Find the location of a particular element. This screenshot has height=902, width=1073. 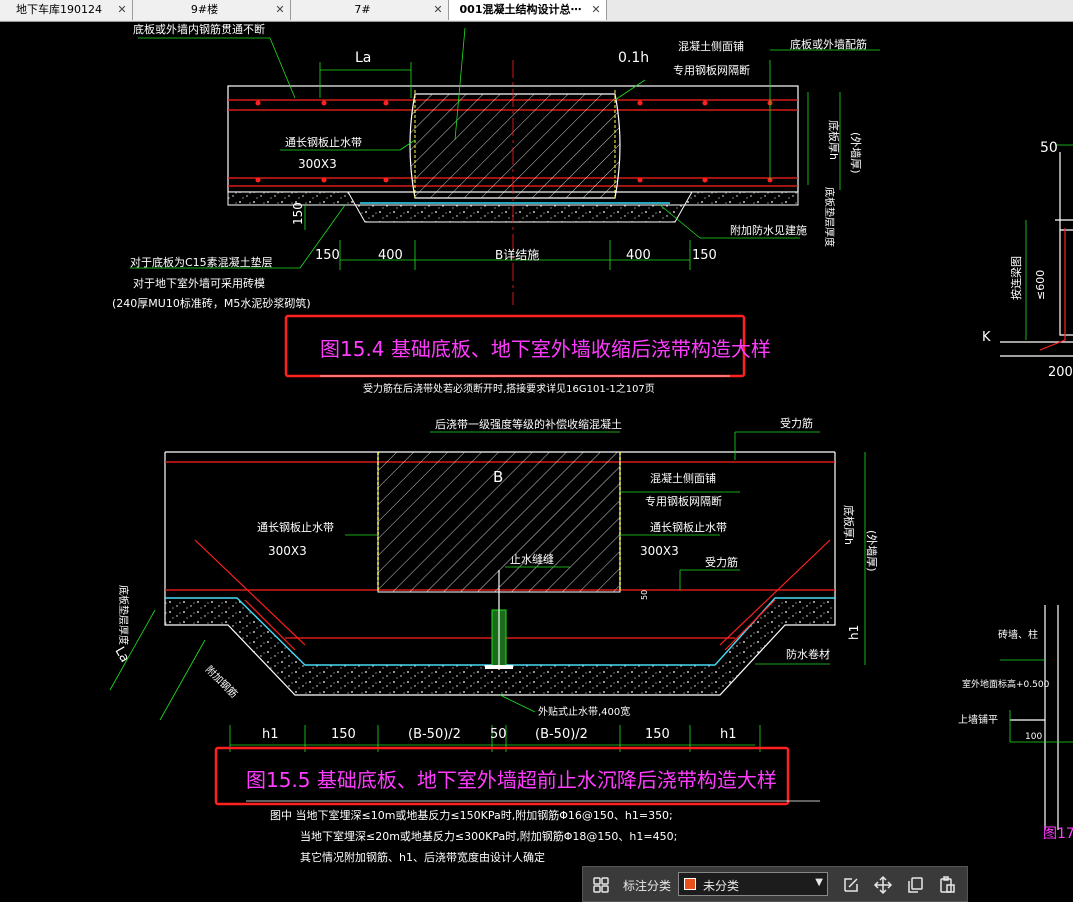

d2-ext-waterstop: 外贴式止水带,400宽 is located at coordinates (584, 711).